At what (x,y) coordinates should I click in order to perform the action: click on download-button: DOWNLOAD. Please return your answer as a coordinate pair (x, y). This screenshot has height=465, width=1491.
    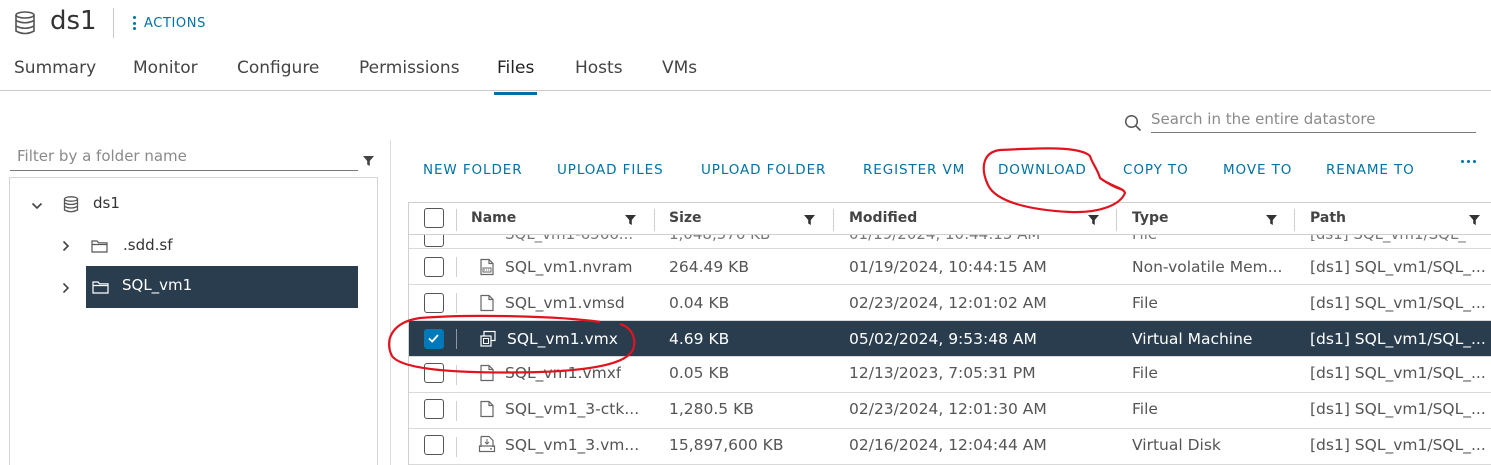
    Looking at the image, I should click on (1042, 170).